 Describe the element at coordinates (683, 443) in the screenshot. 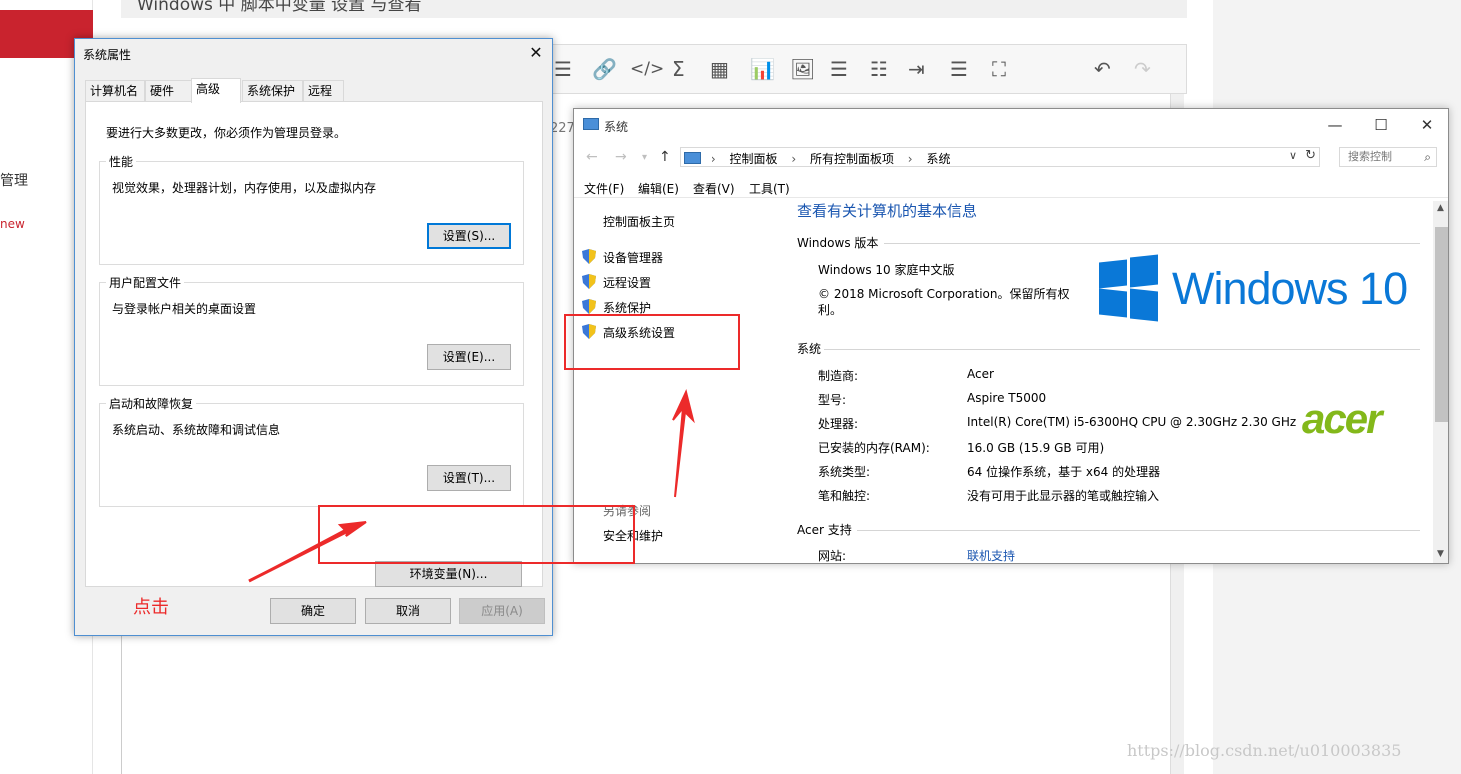

I see `arrow-to-advanced-settings-icon` at that location.